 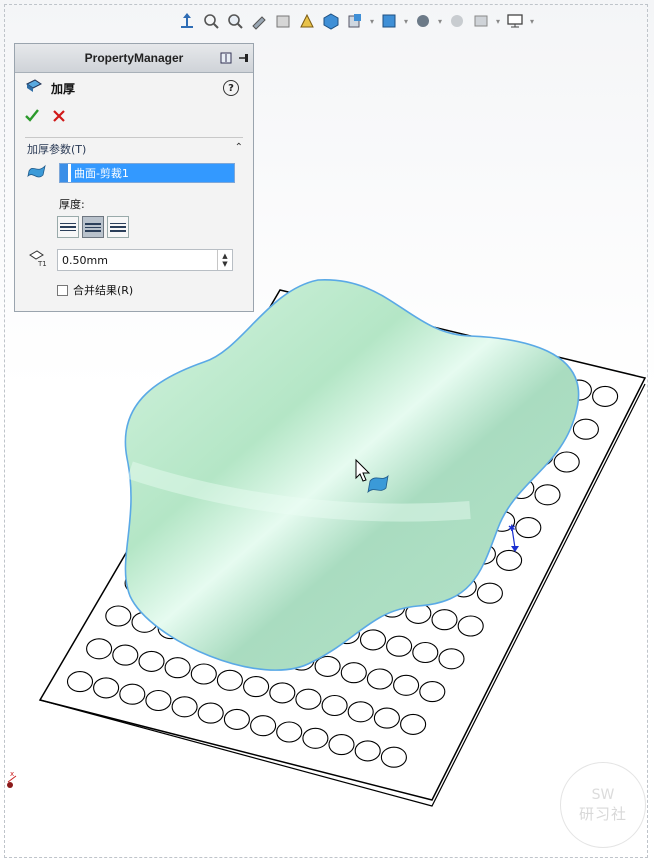 What do you see at coordinates (93, 227) in the screenshot?
I see `thicken-both-sides-button` at bounding box center [93, 227].